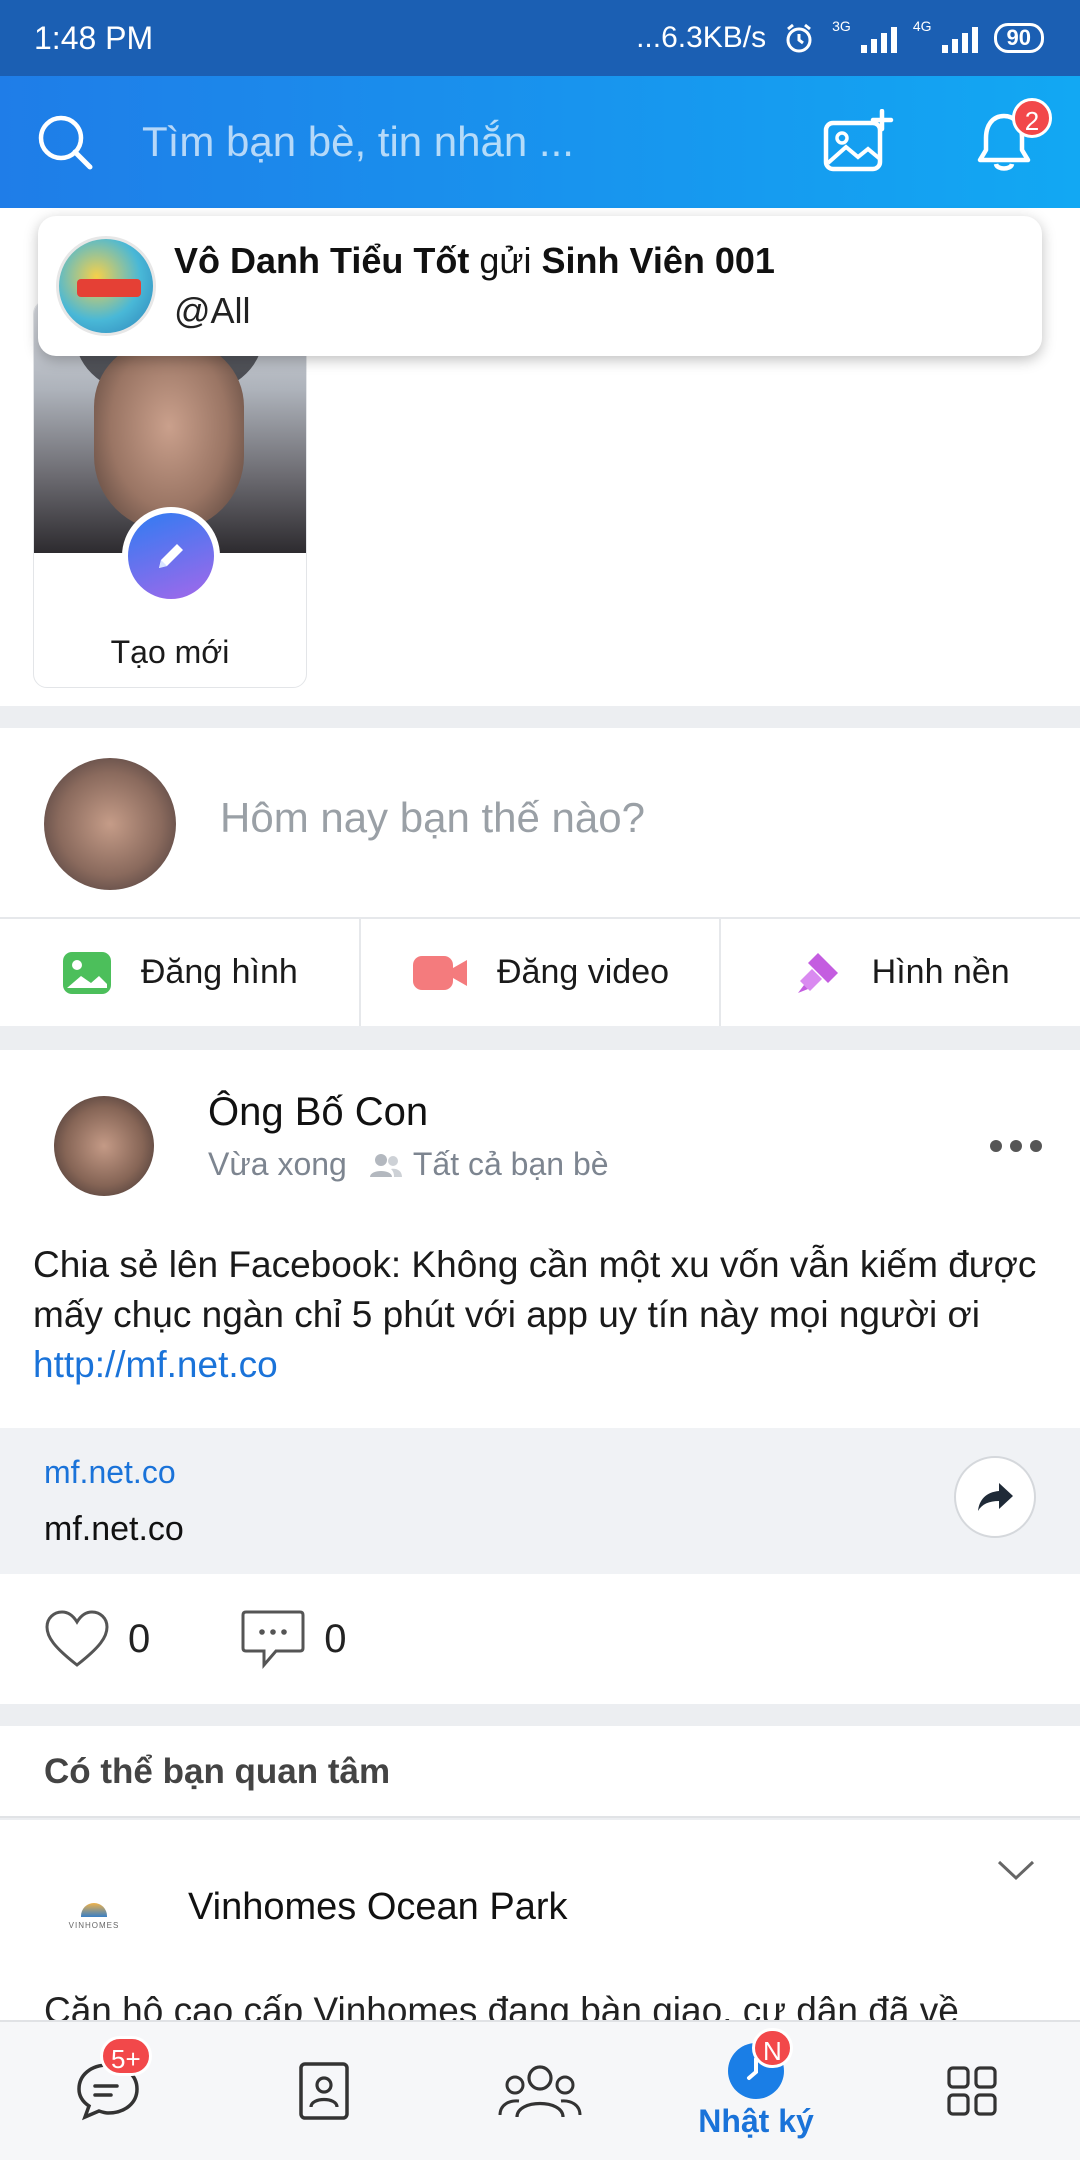 This screenshot has height=2160, width=1080. What do you see at coordinates (94, 1916) in the screenshot?
I see `vinhomes-logo: VINHOMES` at bounding box center [94, 1916].